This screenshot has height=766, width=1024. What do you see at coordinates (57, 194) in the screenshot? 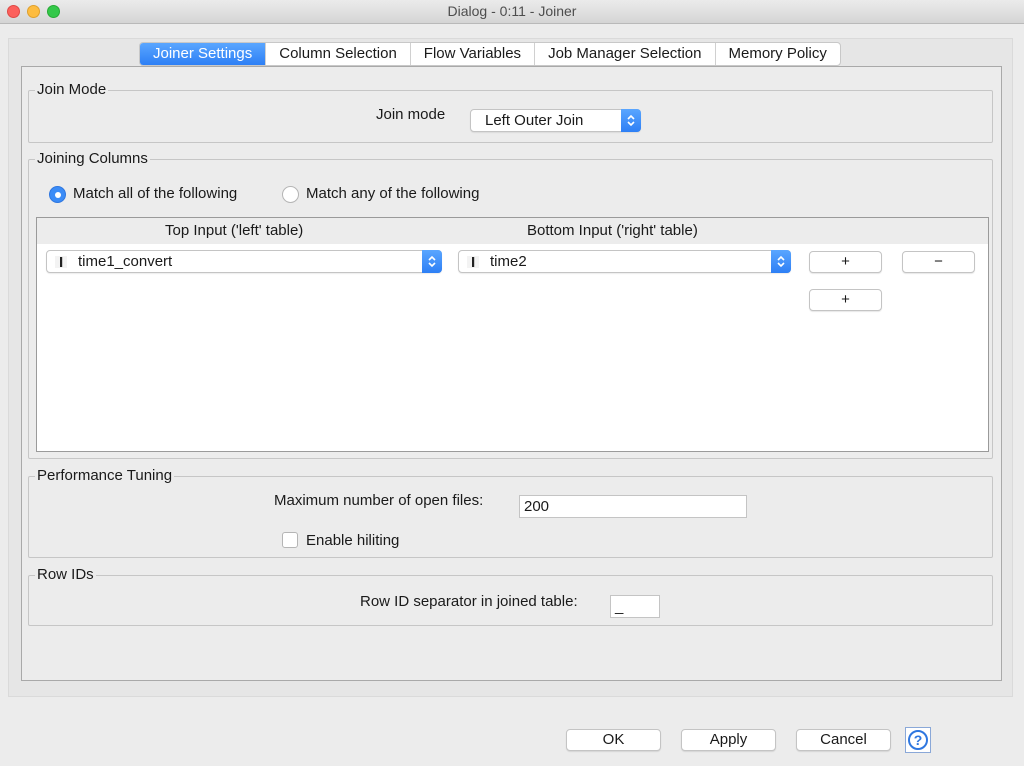
I see `match-all-radio` at bounding box center [57, 194].